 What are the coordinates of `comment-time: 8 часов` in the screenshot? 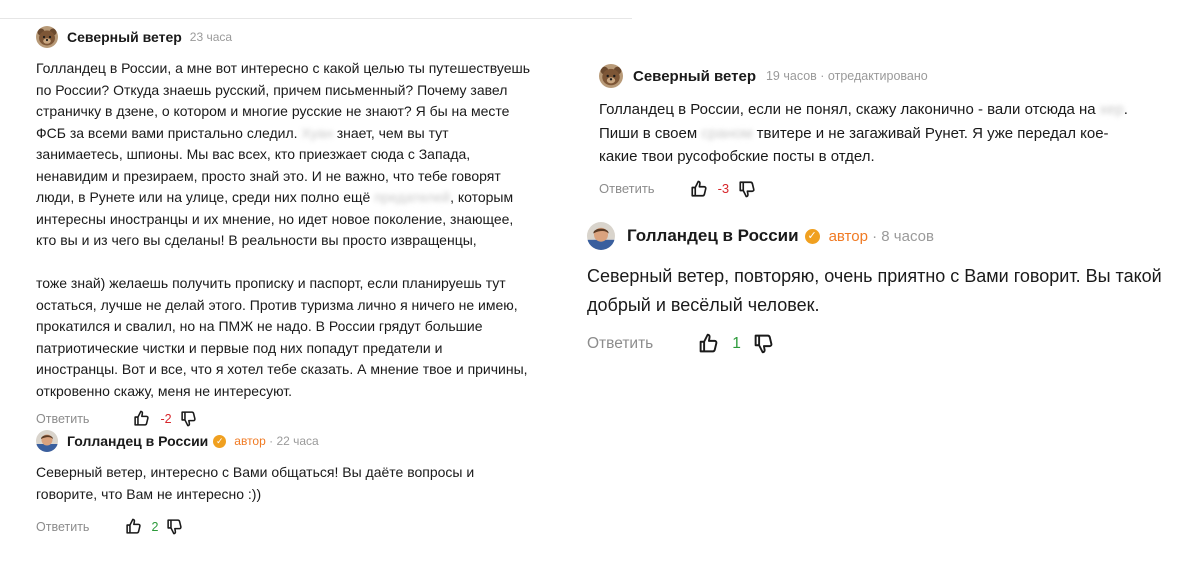 It's located at (907, 236).